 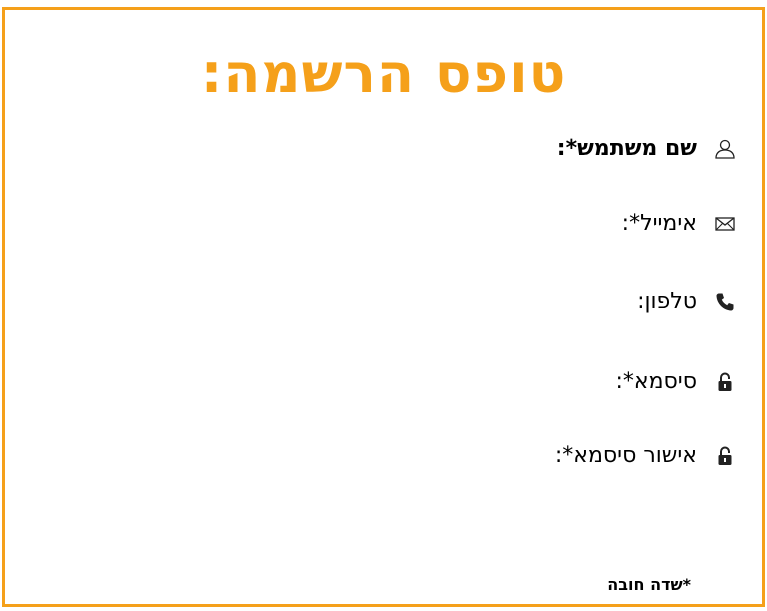 What do you see at coordinates (626, 148) in the screenshot?
I see `username-label: שם משתמש*:` at bounding box center [626, 148].